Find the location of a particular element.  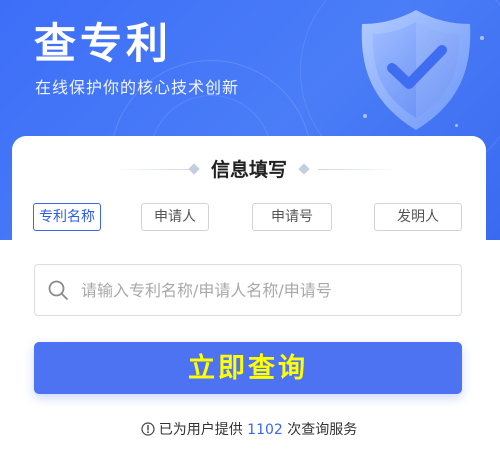

query-count: 1102 is located at coordinates (265, 430).